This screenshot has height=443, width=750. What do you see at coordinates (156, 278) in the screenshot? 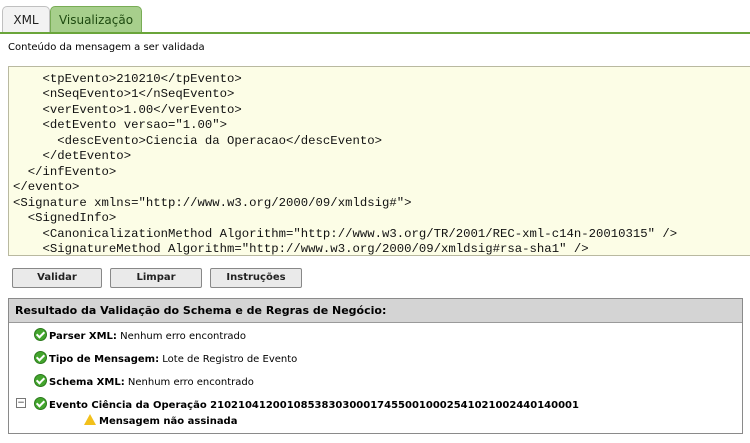
I see `clear-button: Limpar` at bounding box center [156, 278].